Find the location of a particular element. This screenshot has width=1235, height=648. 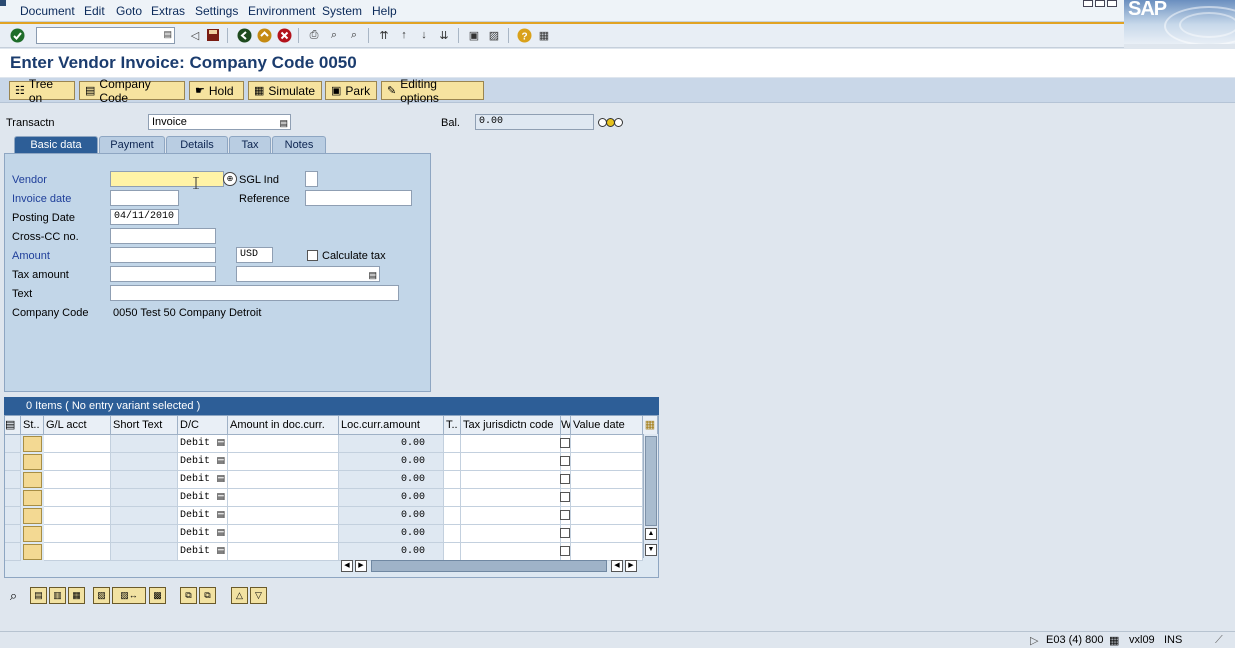

editing-options-button: ✎ Editing options is located at coordinates (432, 91).